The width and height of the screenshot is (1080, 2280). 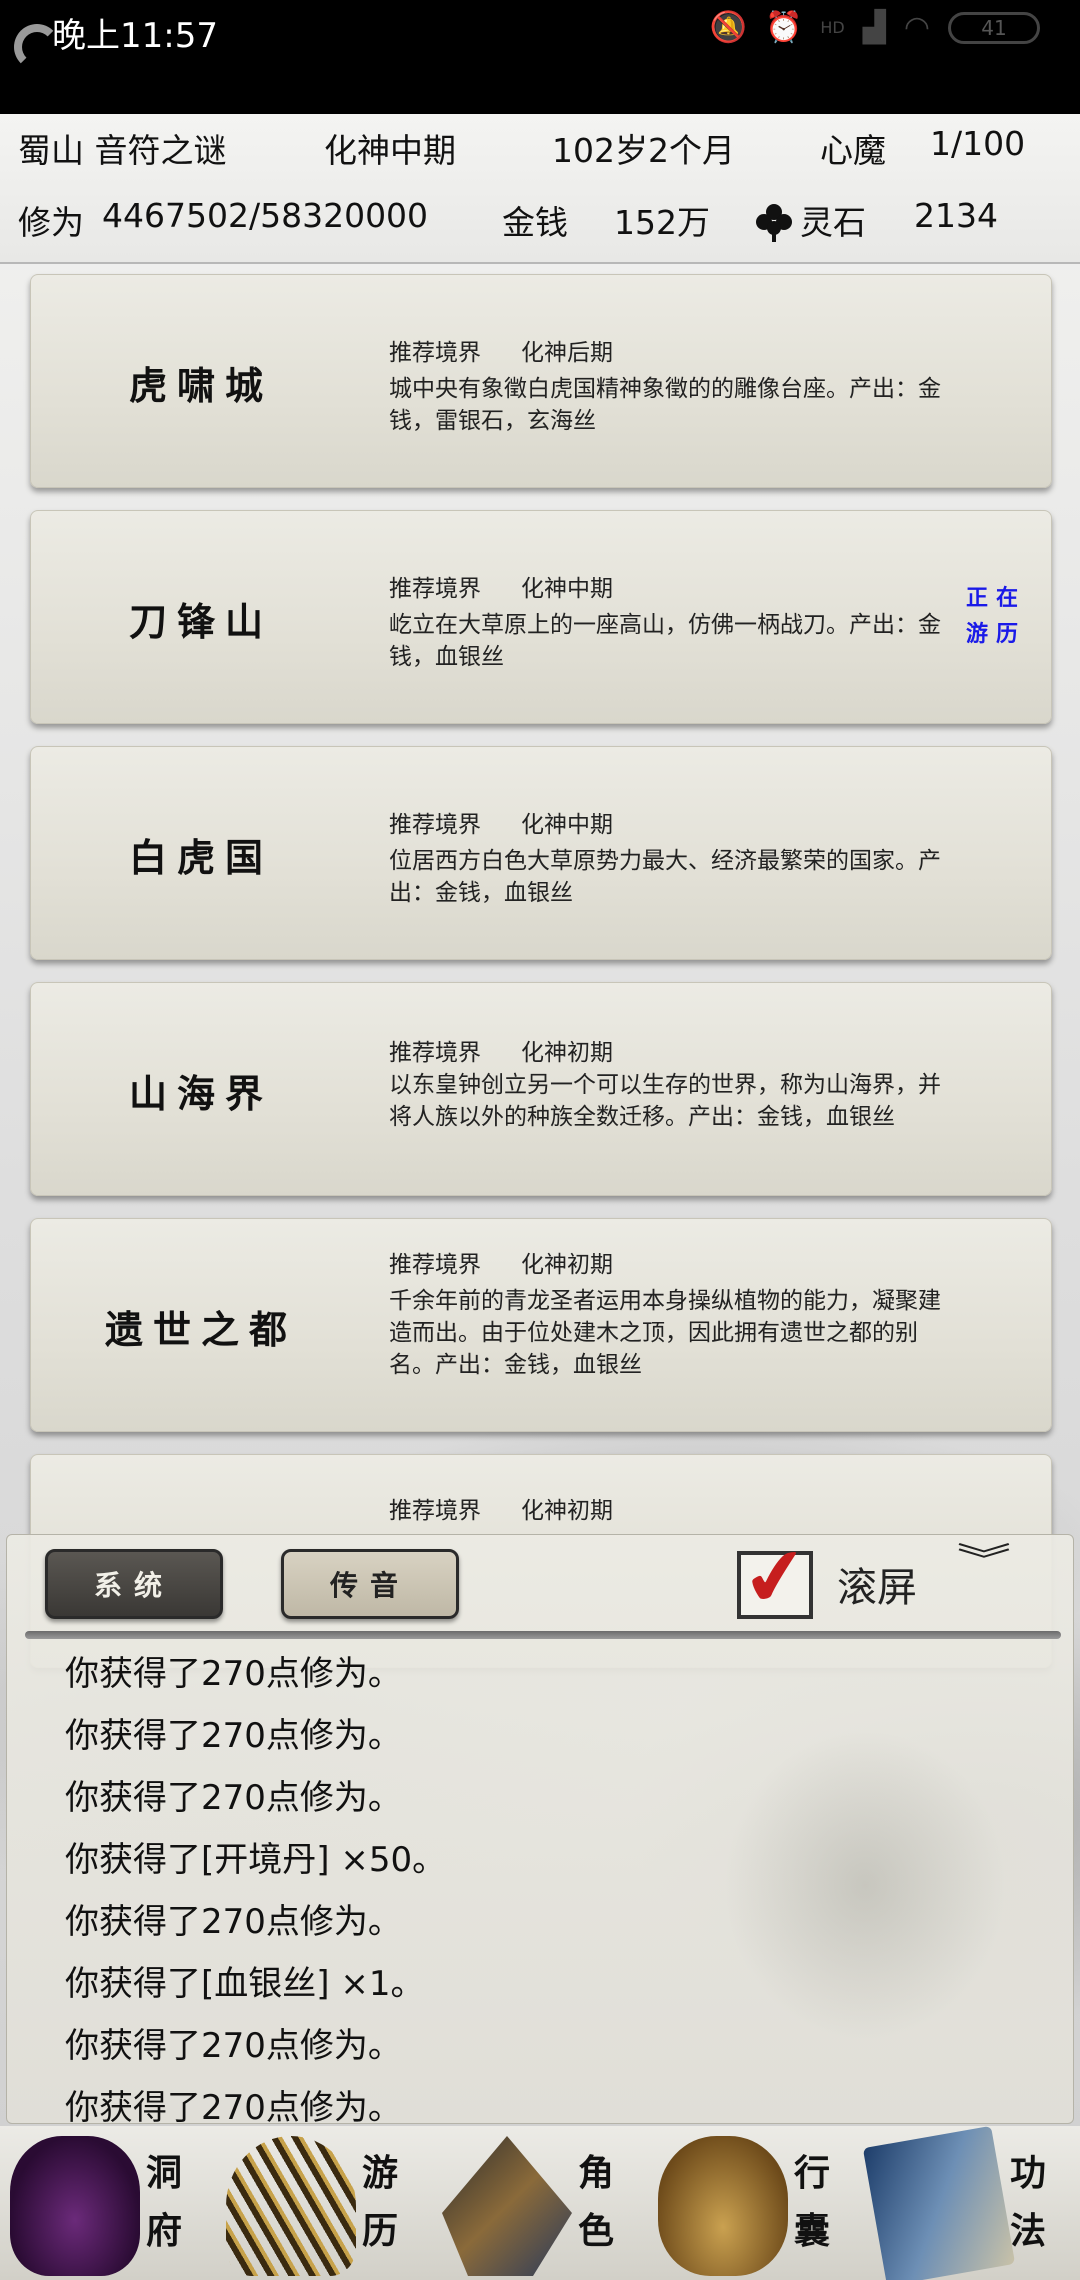 I want to click on recommended-realm: 推荐境界 化神后期, so click(x=501, y=353).